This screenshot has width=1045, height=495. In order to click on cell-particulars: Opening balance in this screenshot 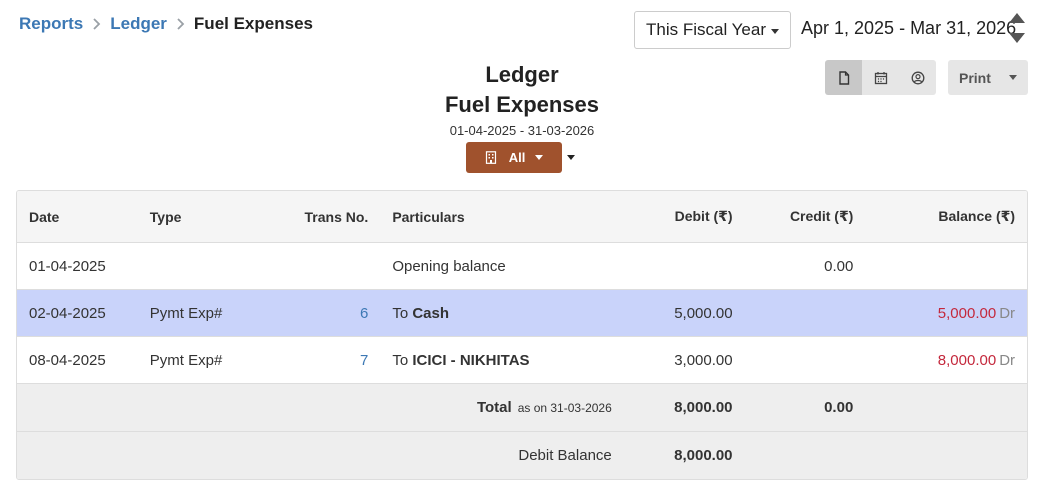, I will do `click(449, 266)`.